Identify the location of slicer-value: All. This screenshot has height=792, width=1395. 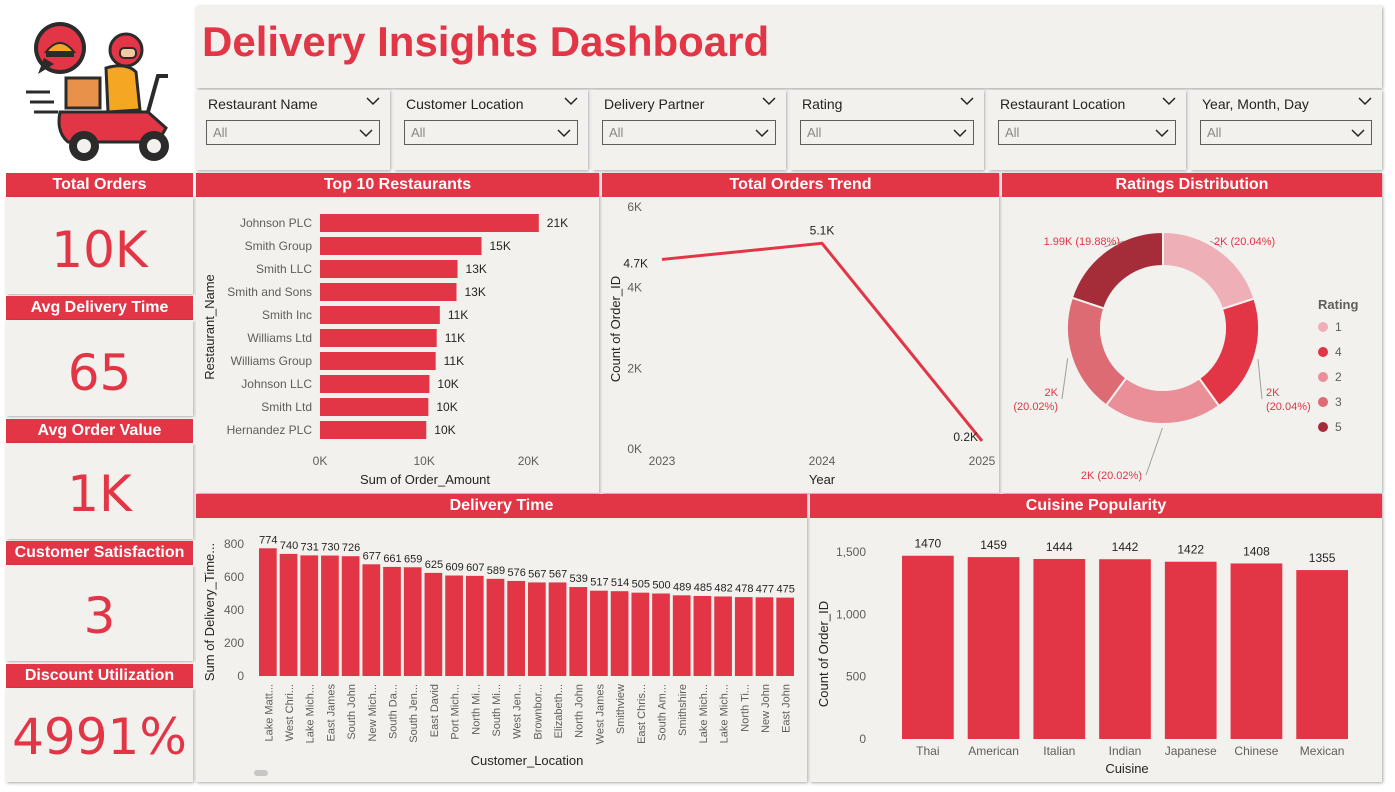
(418, 132).